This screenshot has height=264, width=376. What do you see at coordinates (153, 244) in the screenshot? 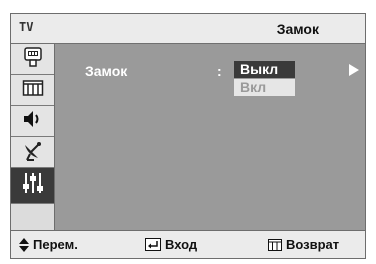
I see `enter-icon` at bounding box center [153, 244].